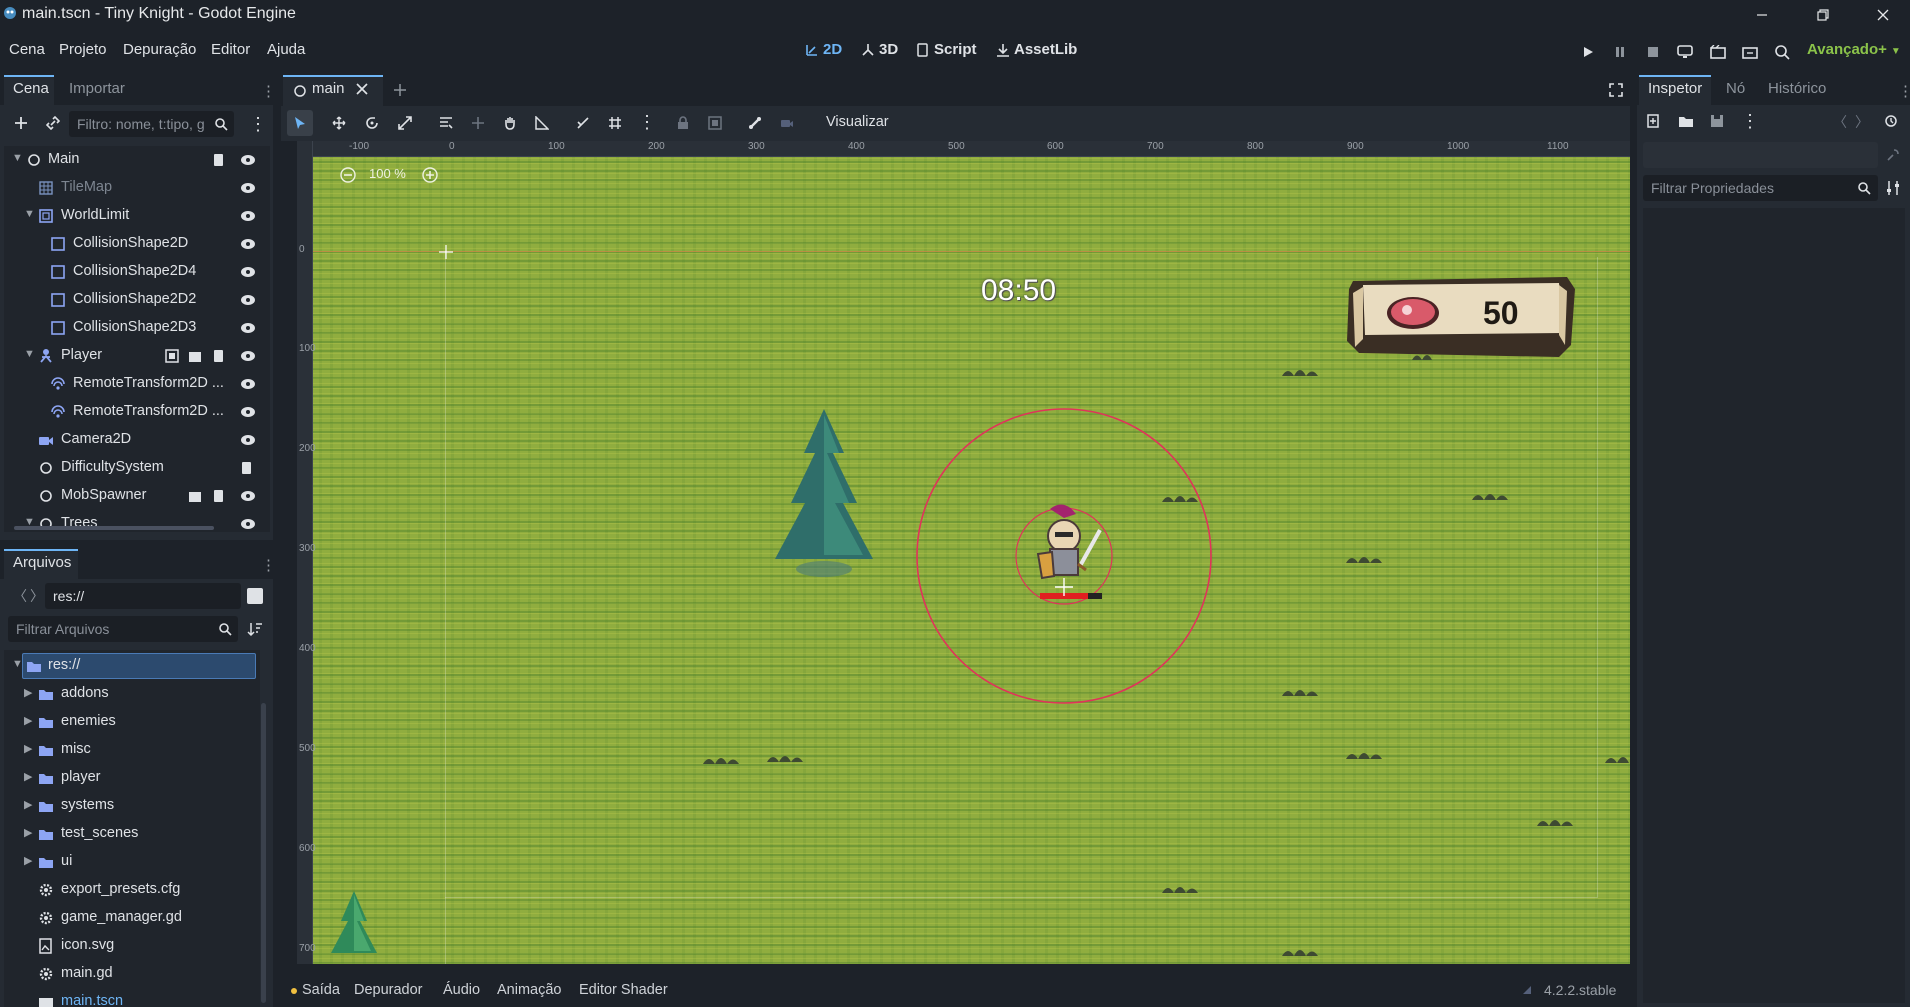  I want to click on history-back-icon: 〈, so click(1840, 122).